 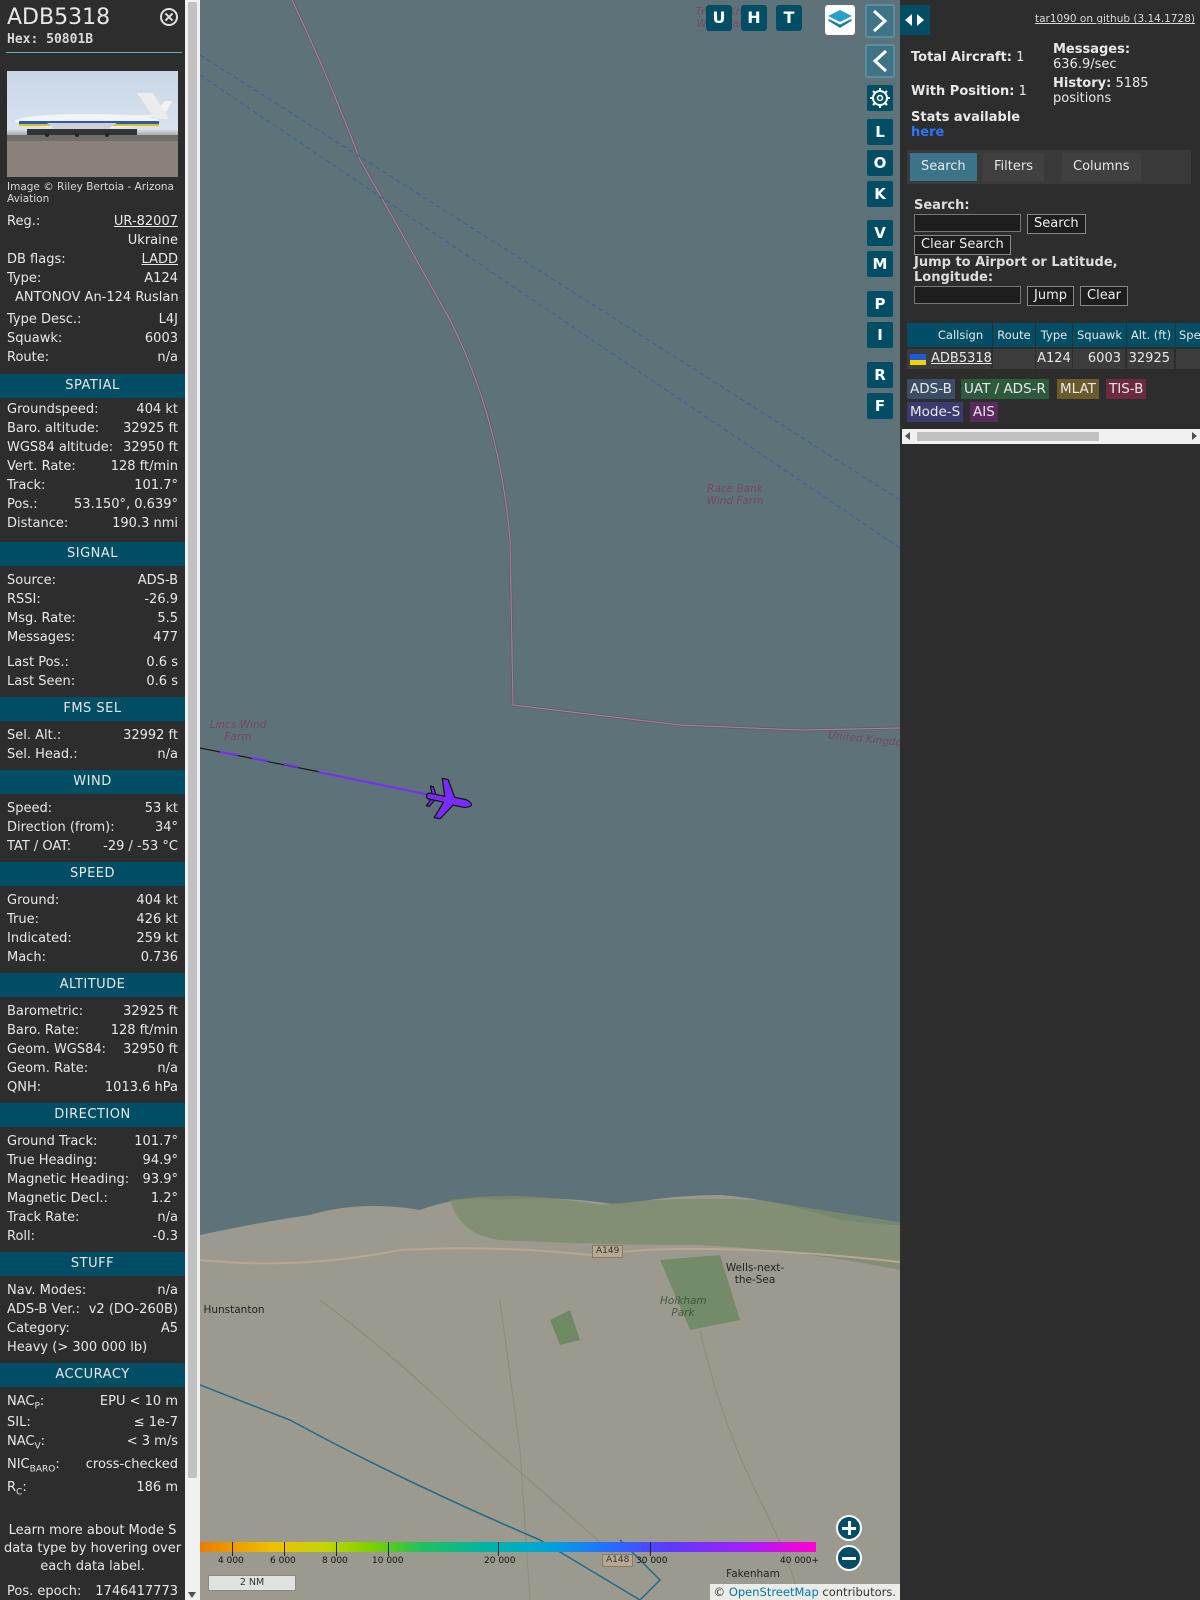 What do you see at coordinates (35, 338) in the screenshot?
I see `squawk-label: Squawk:` at bounding box center [35, 338].